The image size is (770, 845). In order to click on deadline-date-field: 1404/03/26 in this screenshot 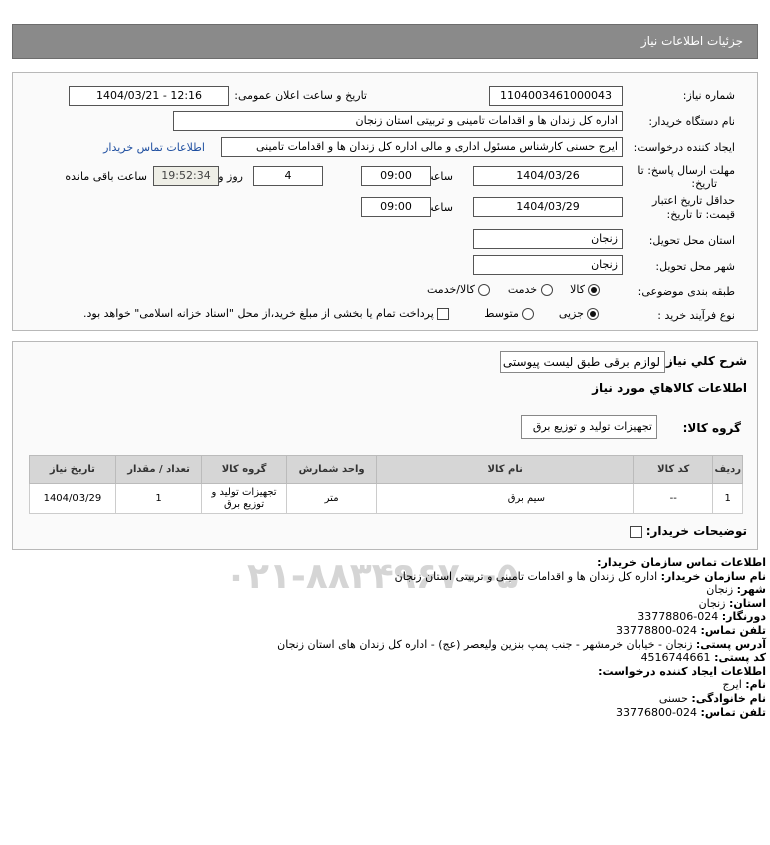, I will do `click(548, 176)`.